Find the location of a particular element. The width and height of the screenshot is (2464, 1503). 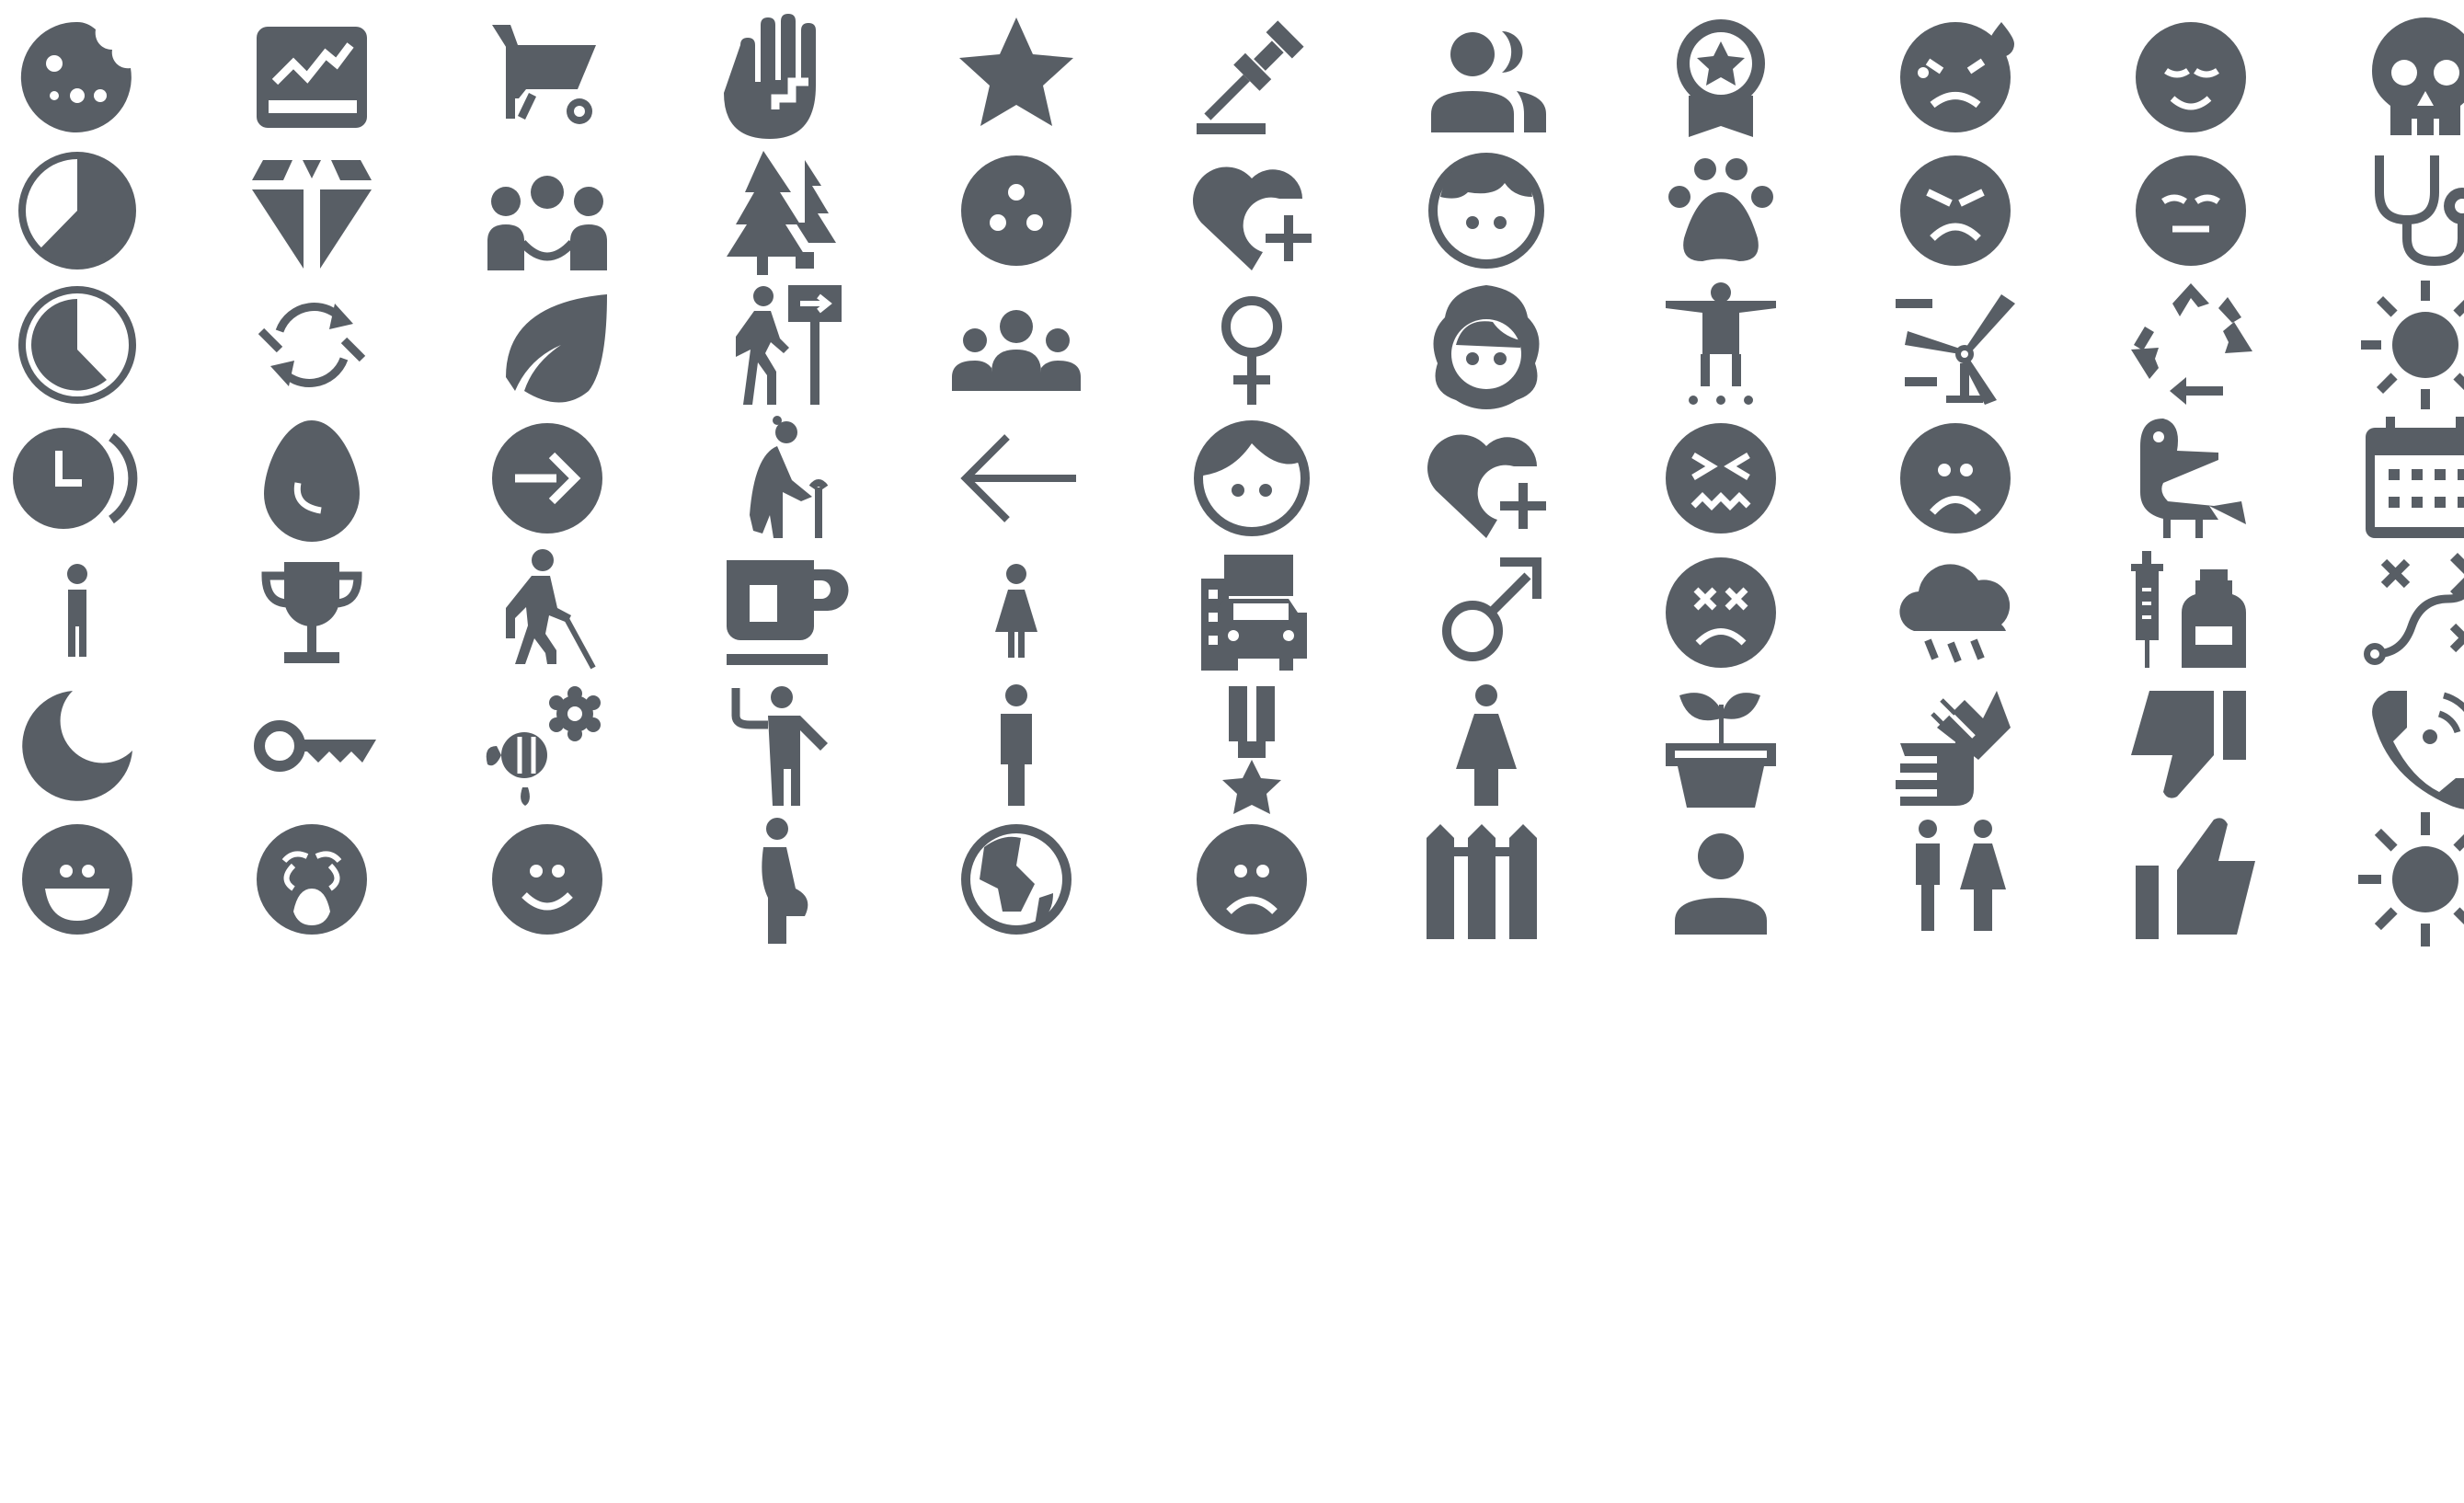

flower-bee-icon is located at coordinates (547, 746).